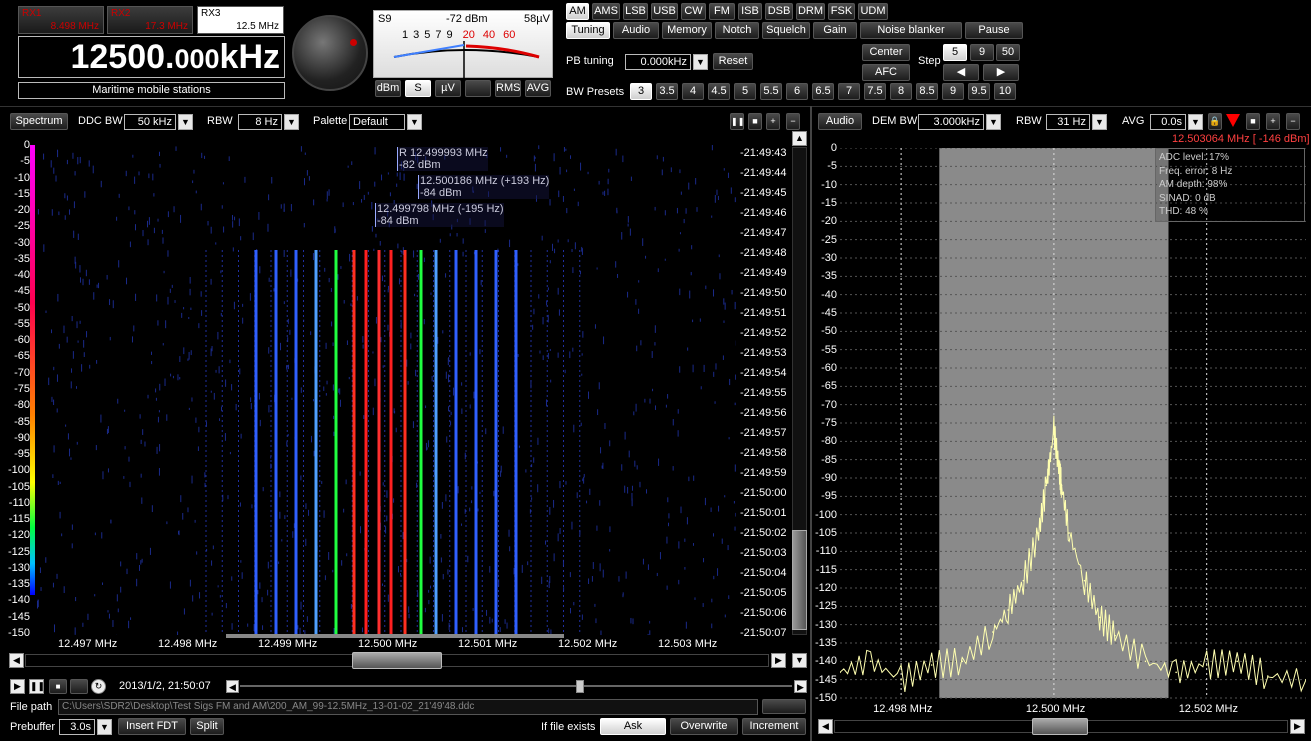 The height and width of the screenshot is (741, 1311). I want to click on tab-memory: Memory, so click(687, 30).